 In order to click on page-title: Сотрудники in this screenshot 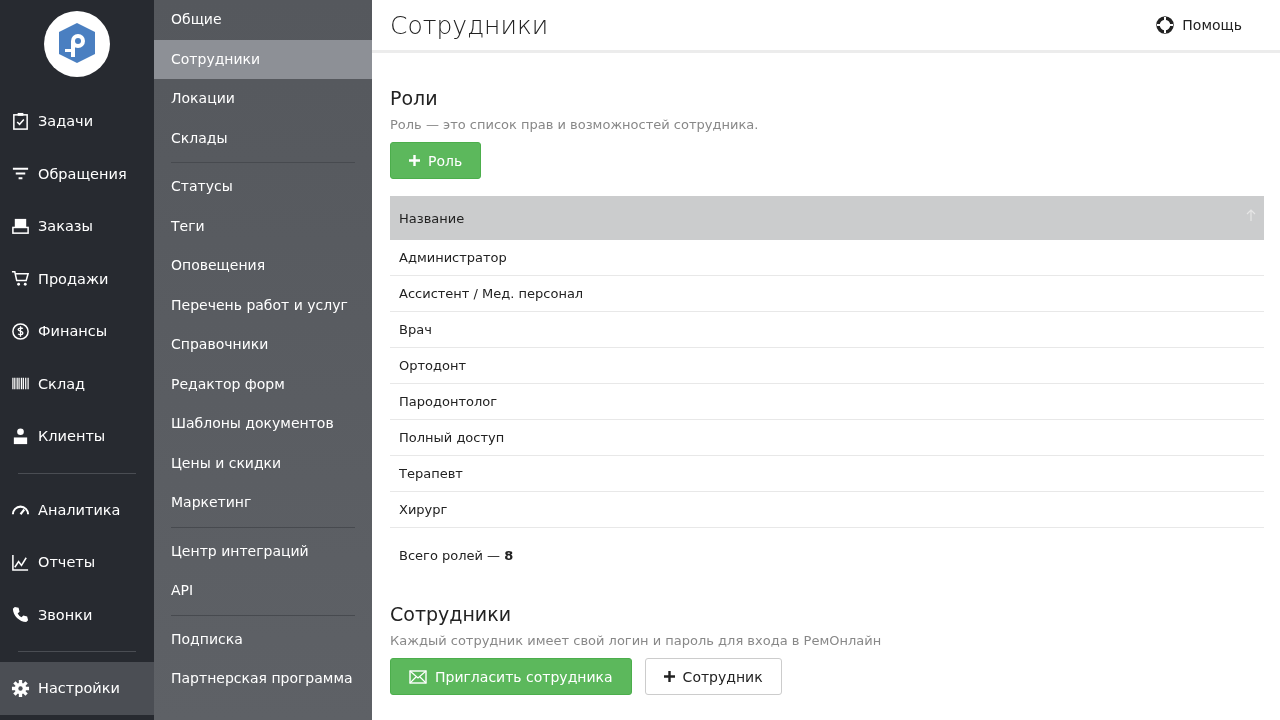, I will do `click(469, 25)`.